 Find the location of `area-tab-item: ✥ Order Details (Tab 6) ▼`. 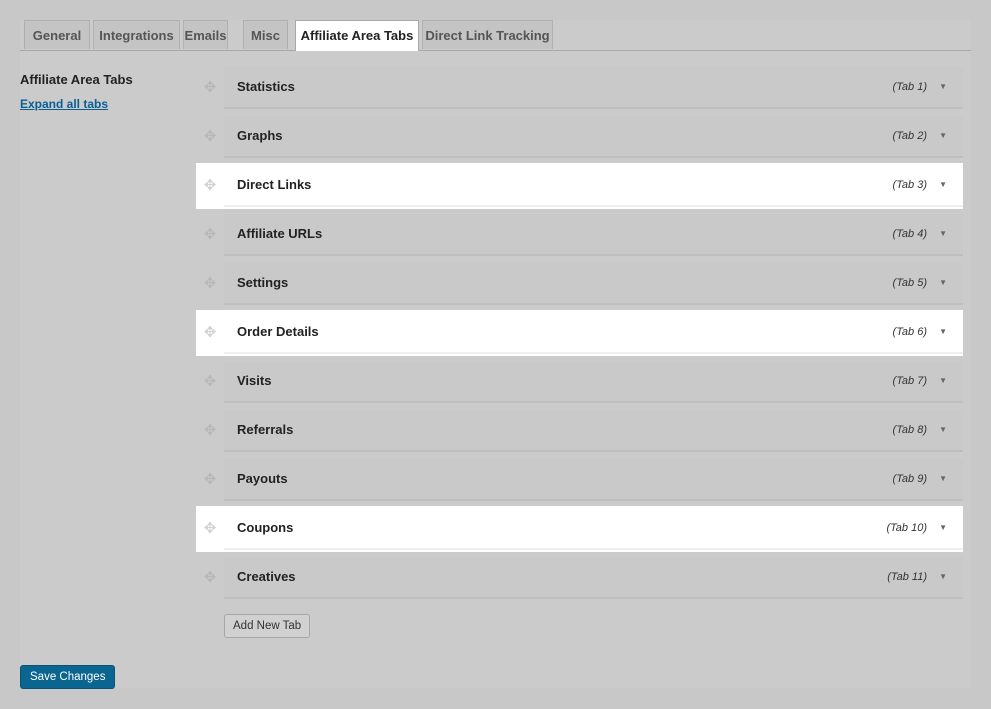

area-tab-item: ✥ Order Details (Tab 6) ▼ is located at coordinates (579, 333).